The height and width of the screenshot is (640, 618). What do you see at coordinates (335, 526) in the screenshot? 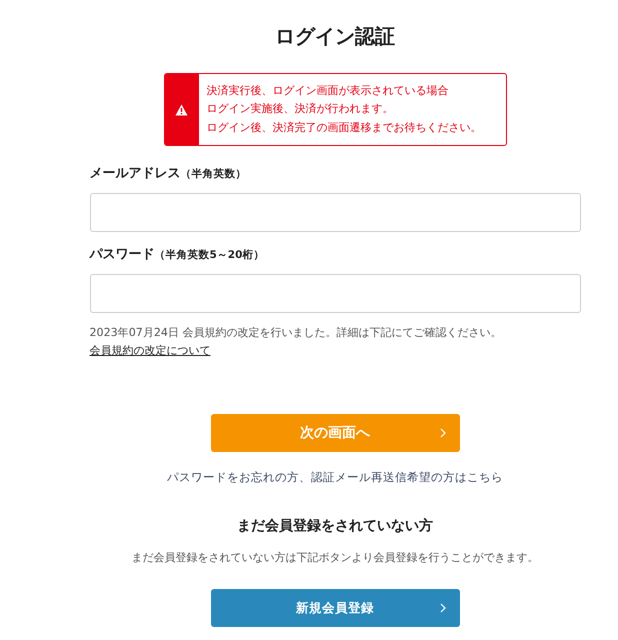
I see `section-heading: まだ会員登録をされていない方` at bounding box center [335, 526].